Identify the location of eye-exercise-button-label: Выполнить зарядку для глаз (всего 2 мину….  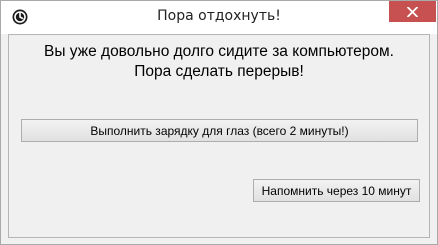
(219, 130).